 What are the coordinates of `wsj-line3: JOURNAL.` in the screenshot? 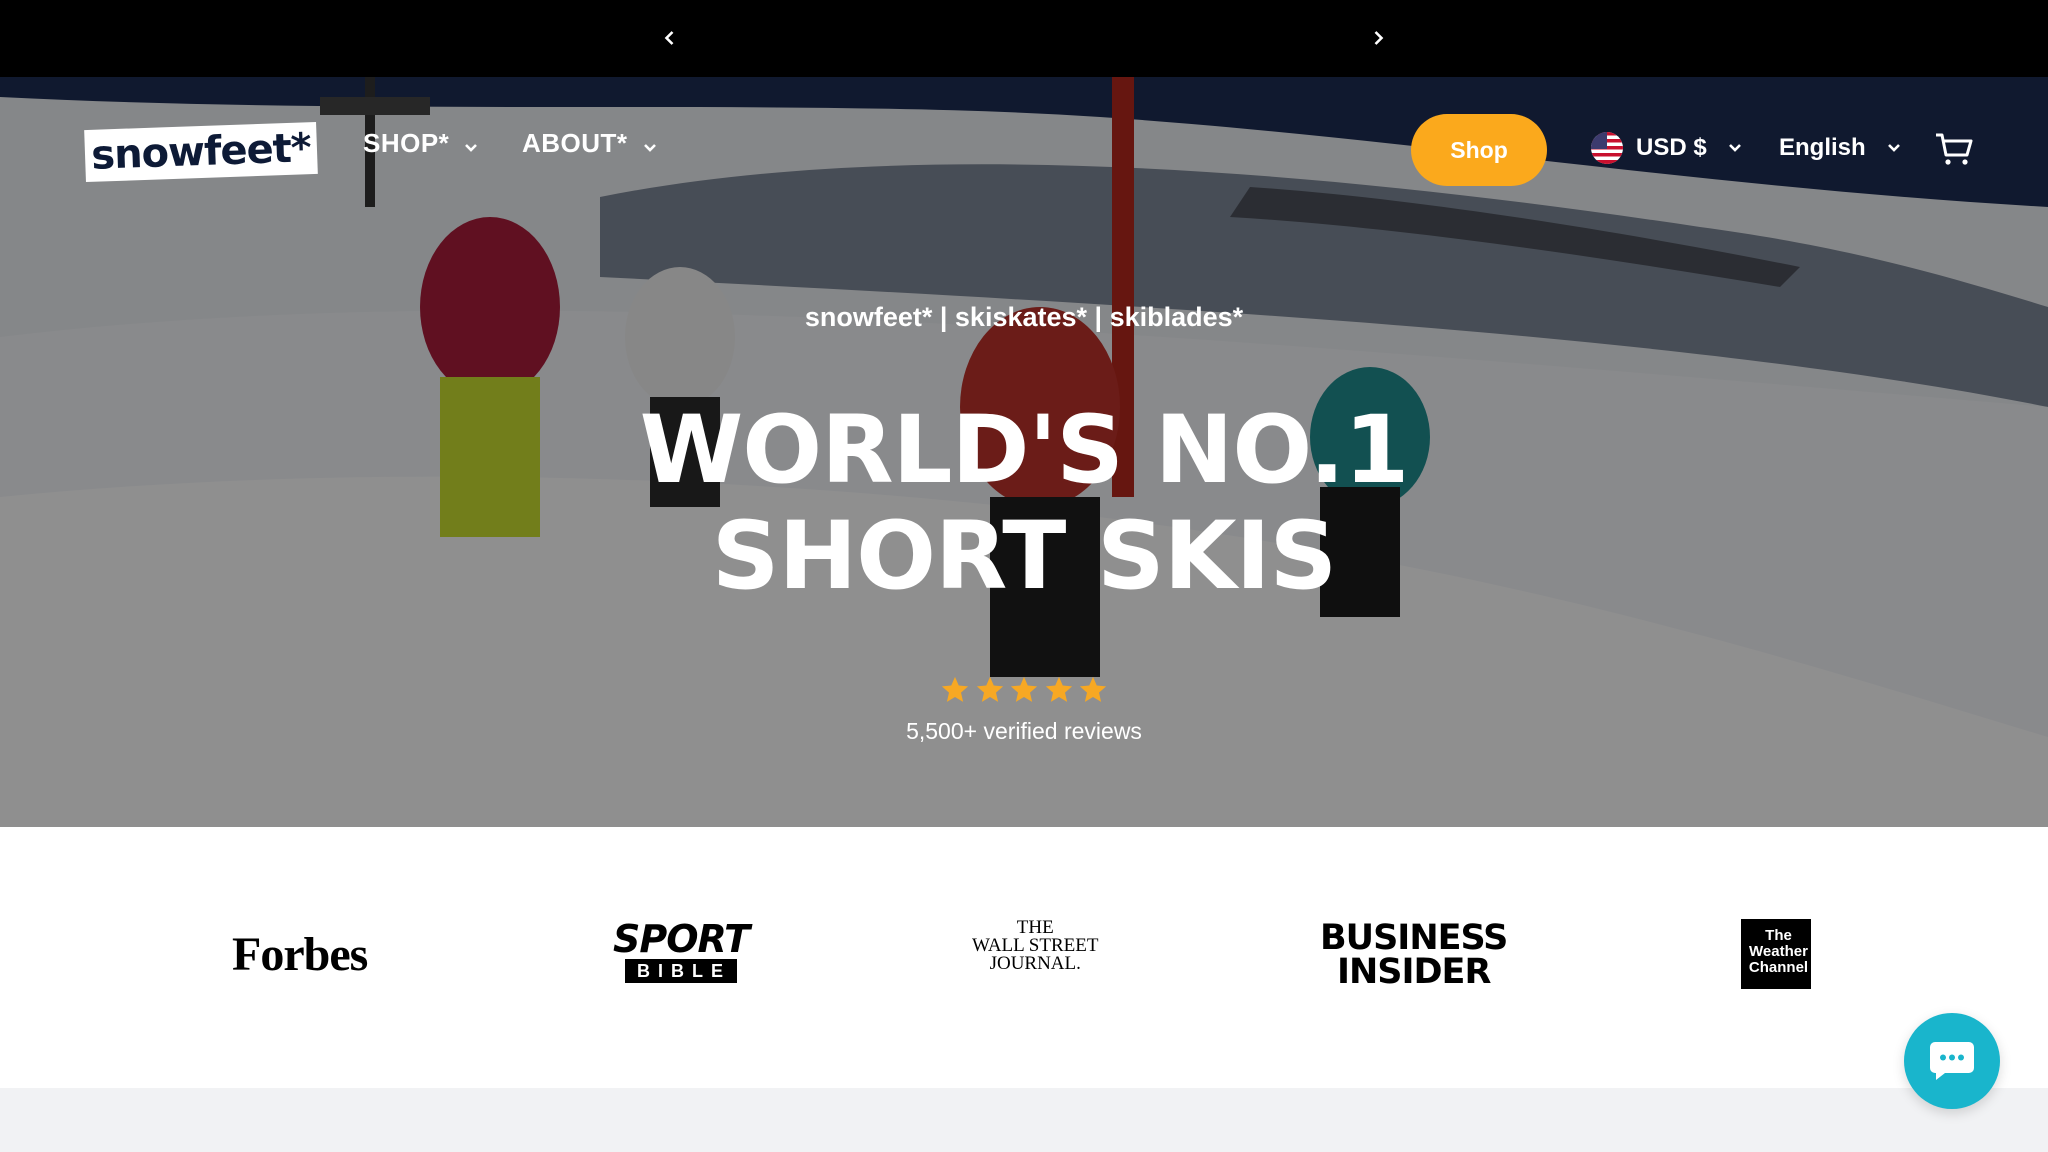 It's located at (1035, 963).